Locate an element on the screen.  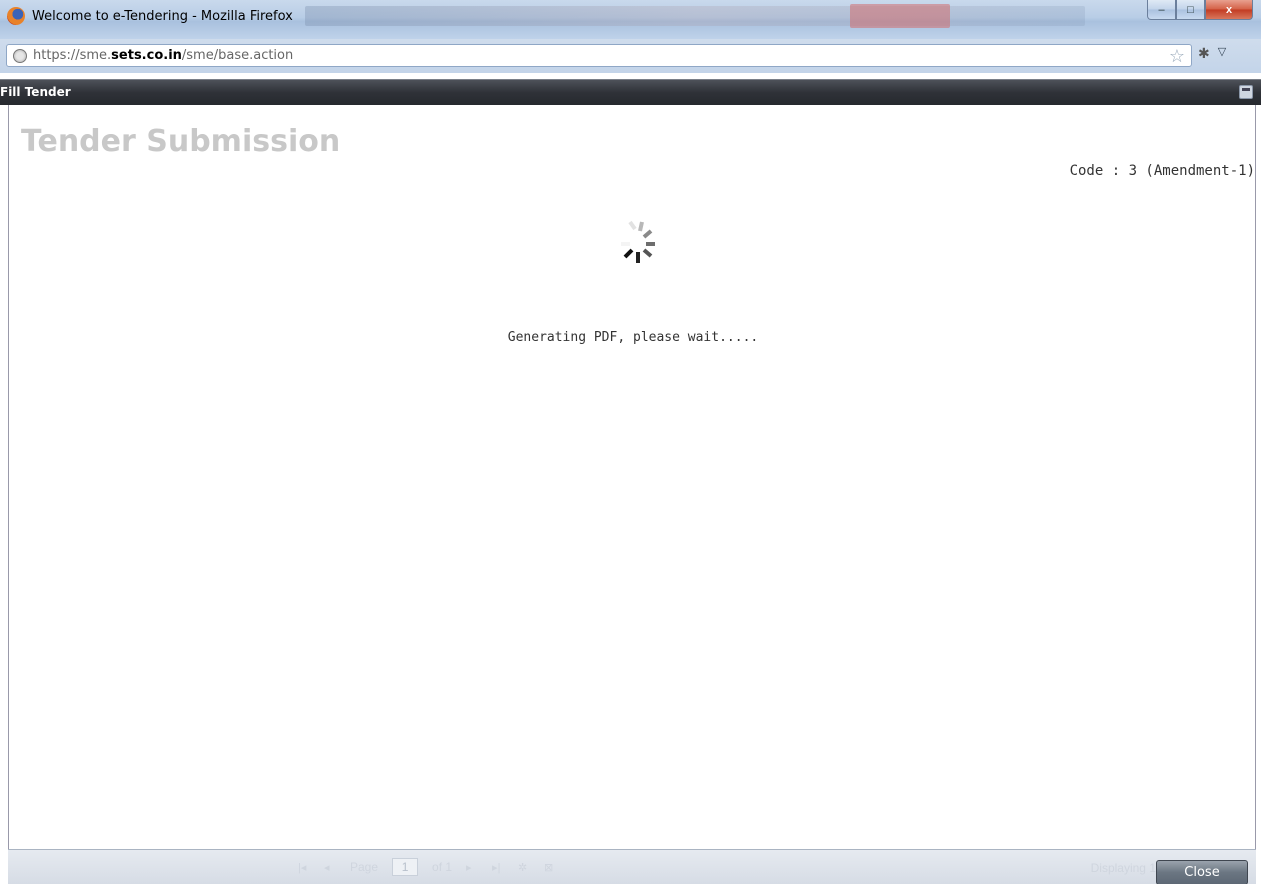
dialog-title: Fill Tender is located at coordinates (35, 92).